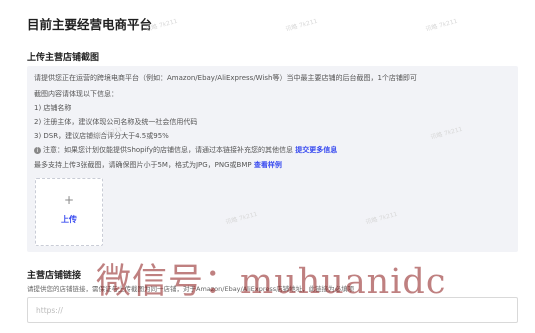  I want to click on upload-limit-line: 最多支持上传3张截图，请确保图片小于5M，格式为JPG，PNG或BMP 查看样例, so click(158, 165).